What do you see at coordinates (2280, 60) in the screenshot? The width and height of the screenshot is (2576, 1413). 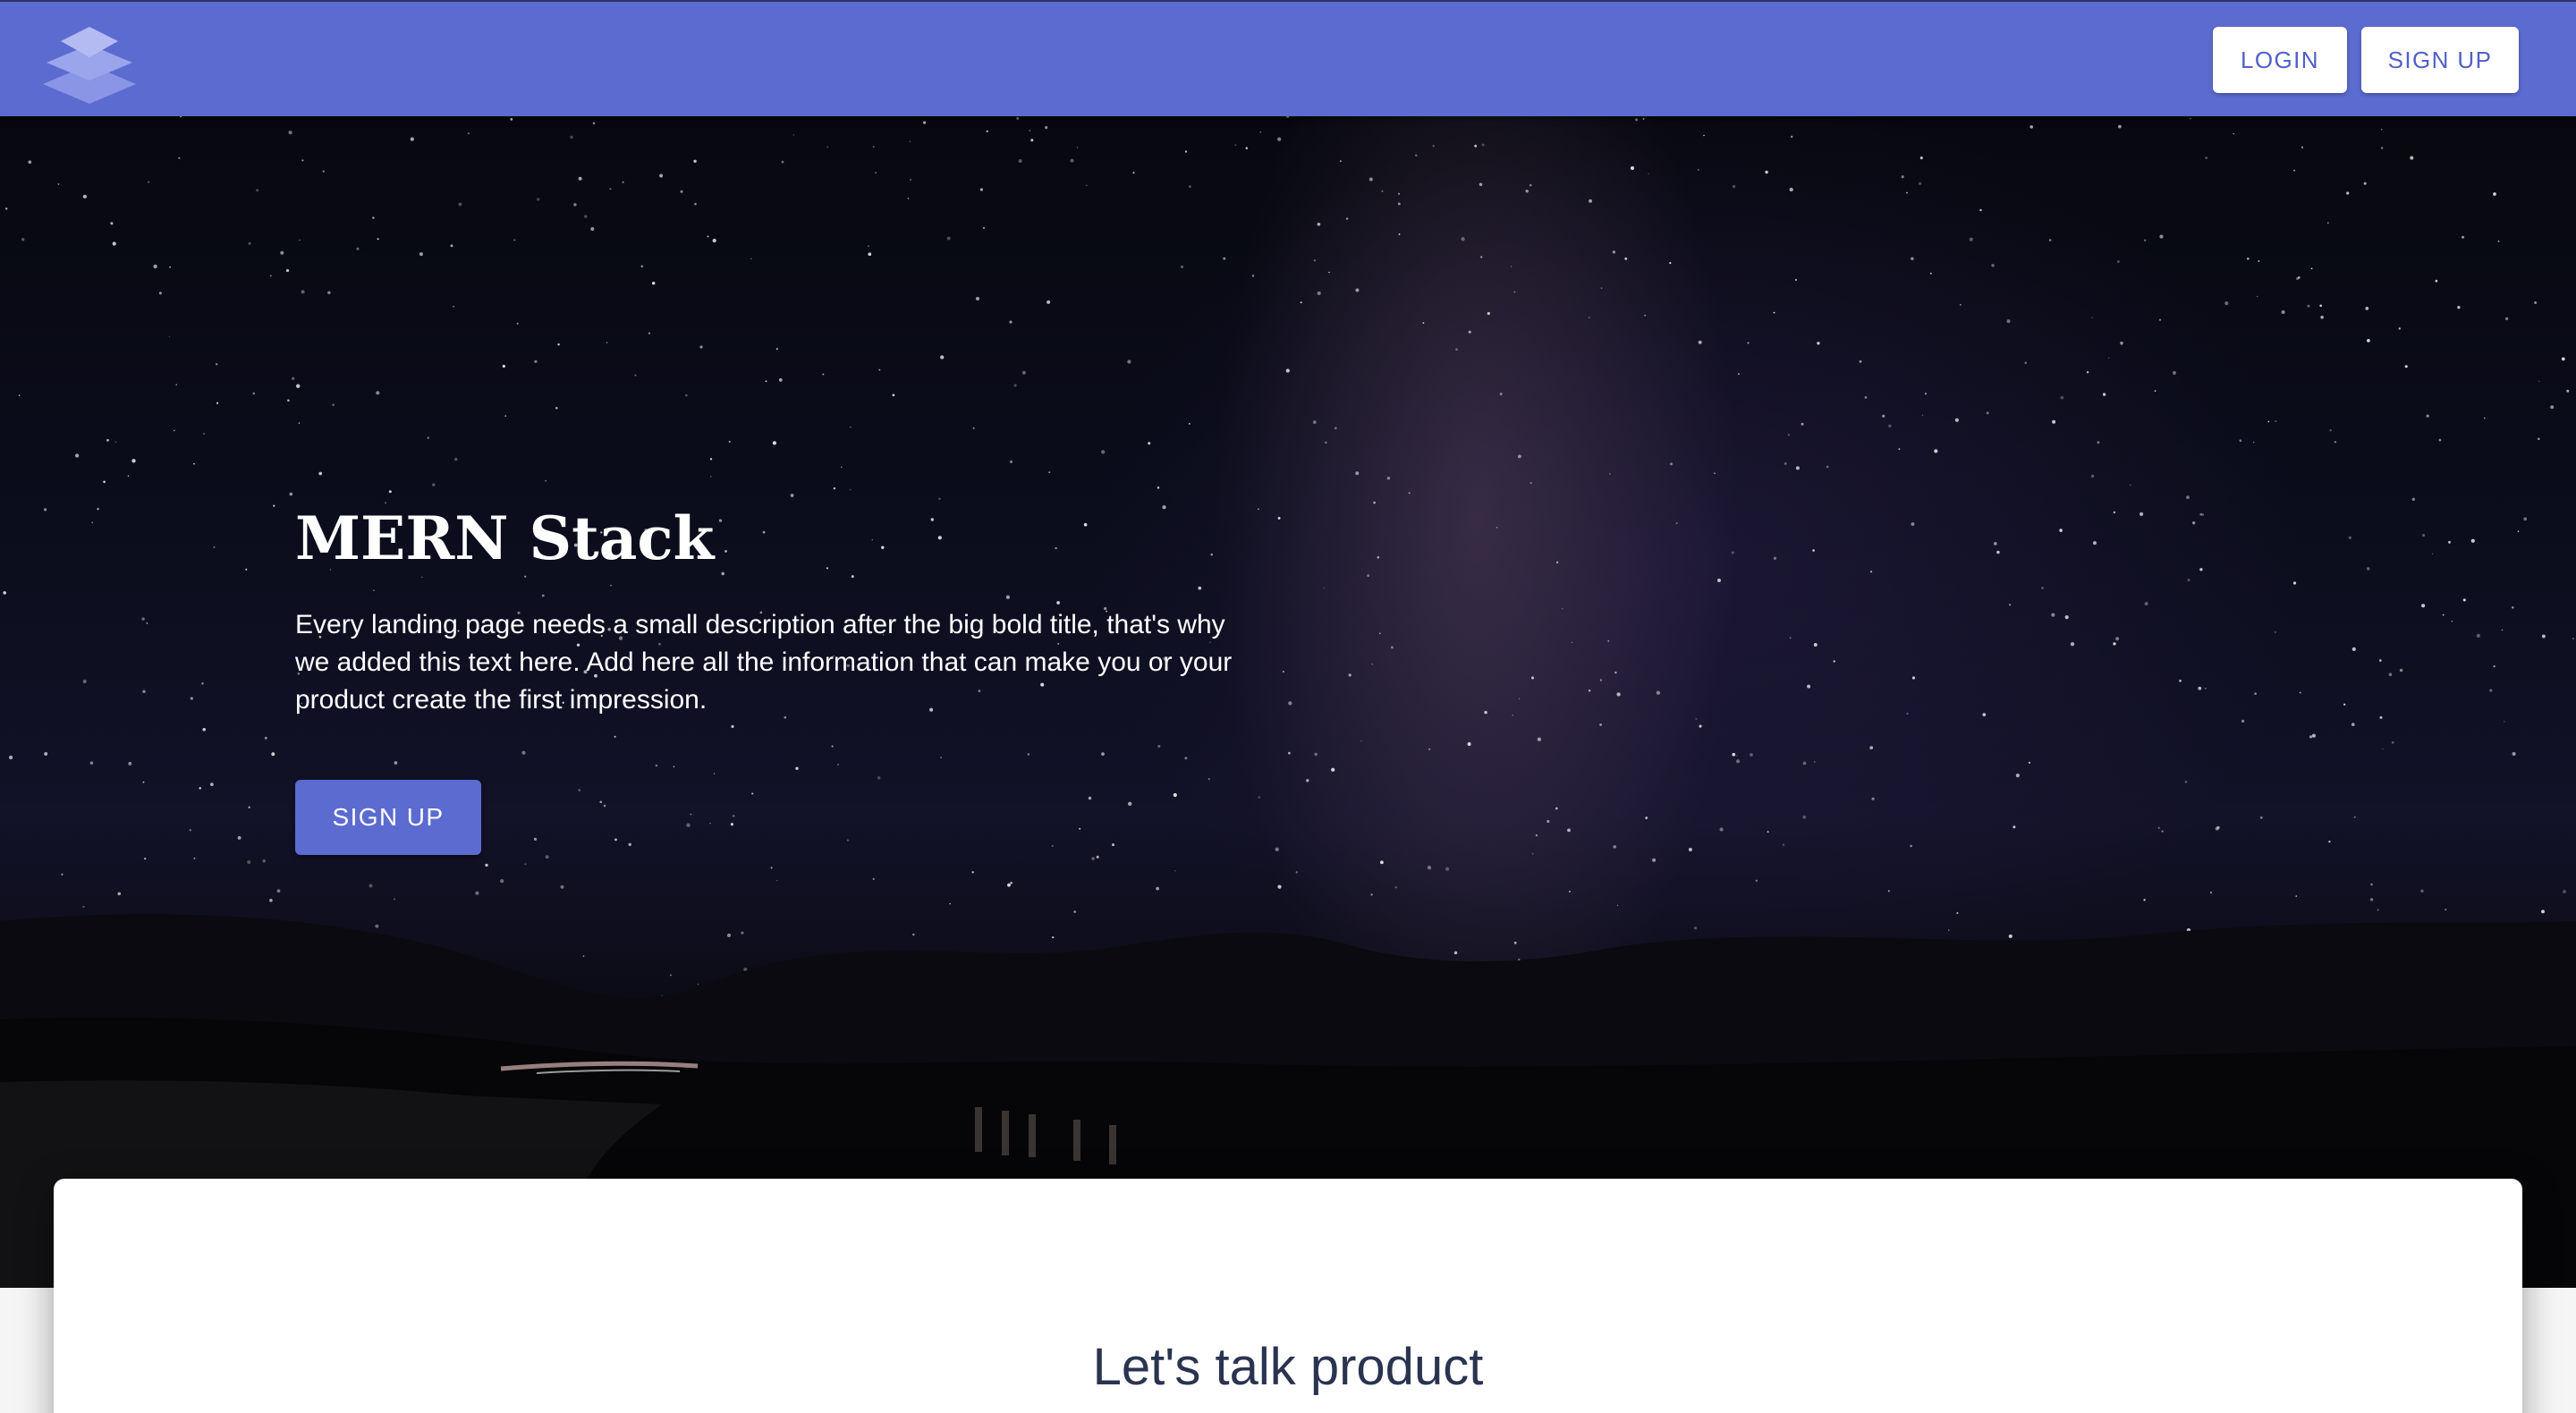 I see `login-button: LOGIN` at bounding box center [2280, 60].